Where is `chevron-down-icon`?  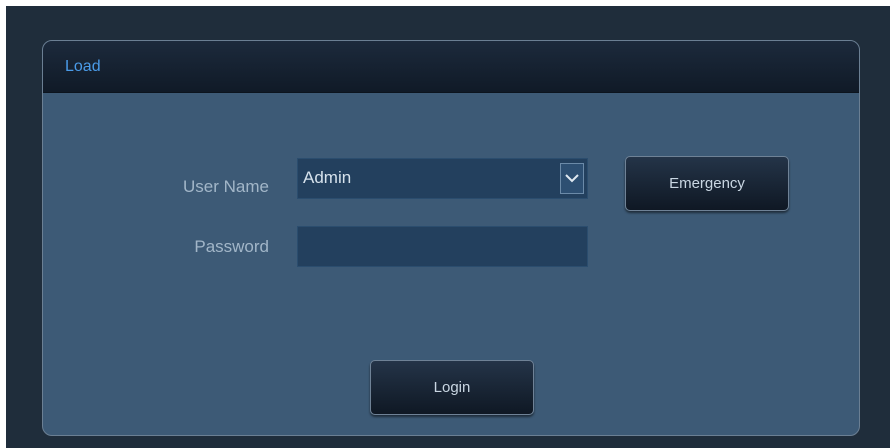 chevron-down-icon is located at coordinates (572, 178).